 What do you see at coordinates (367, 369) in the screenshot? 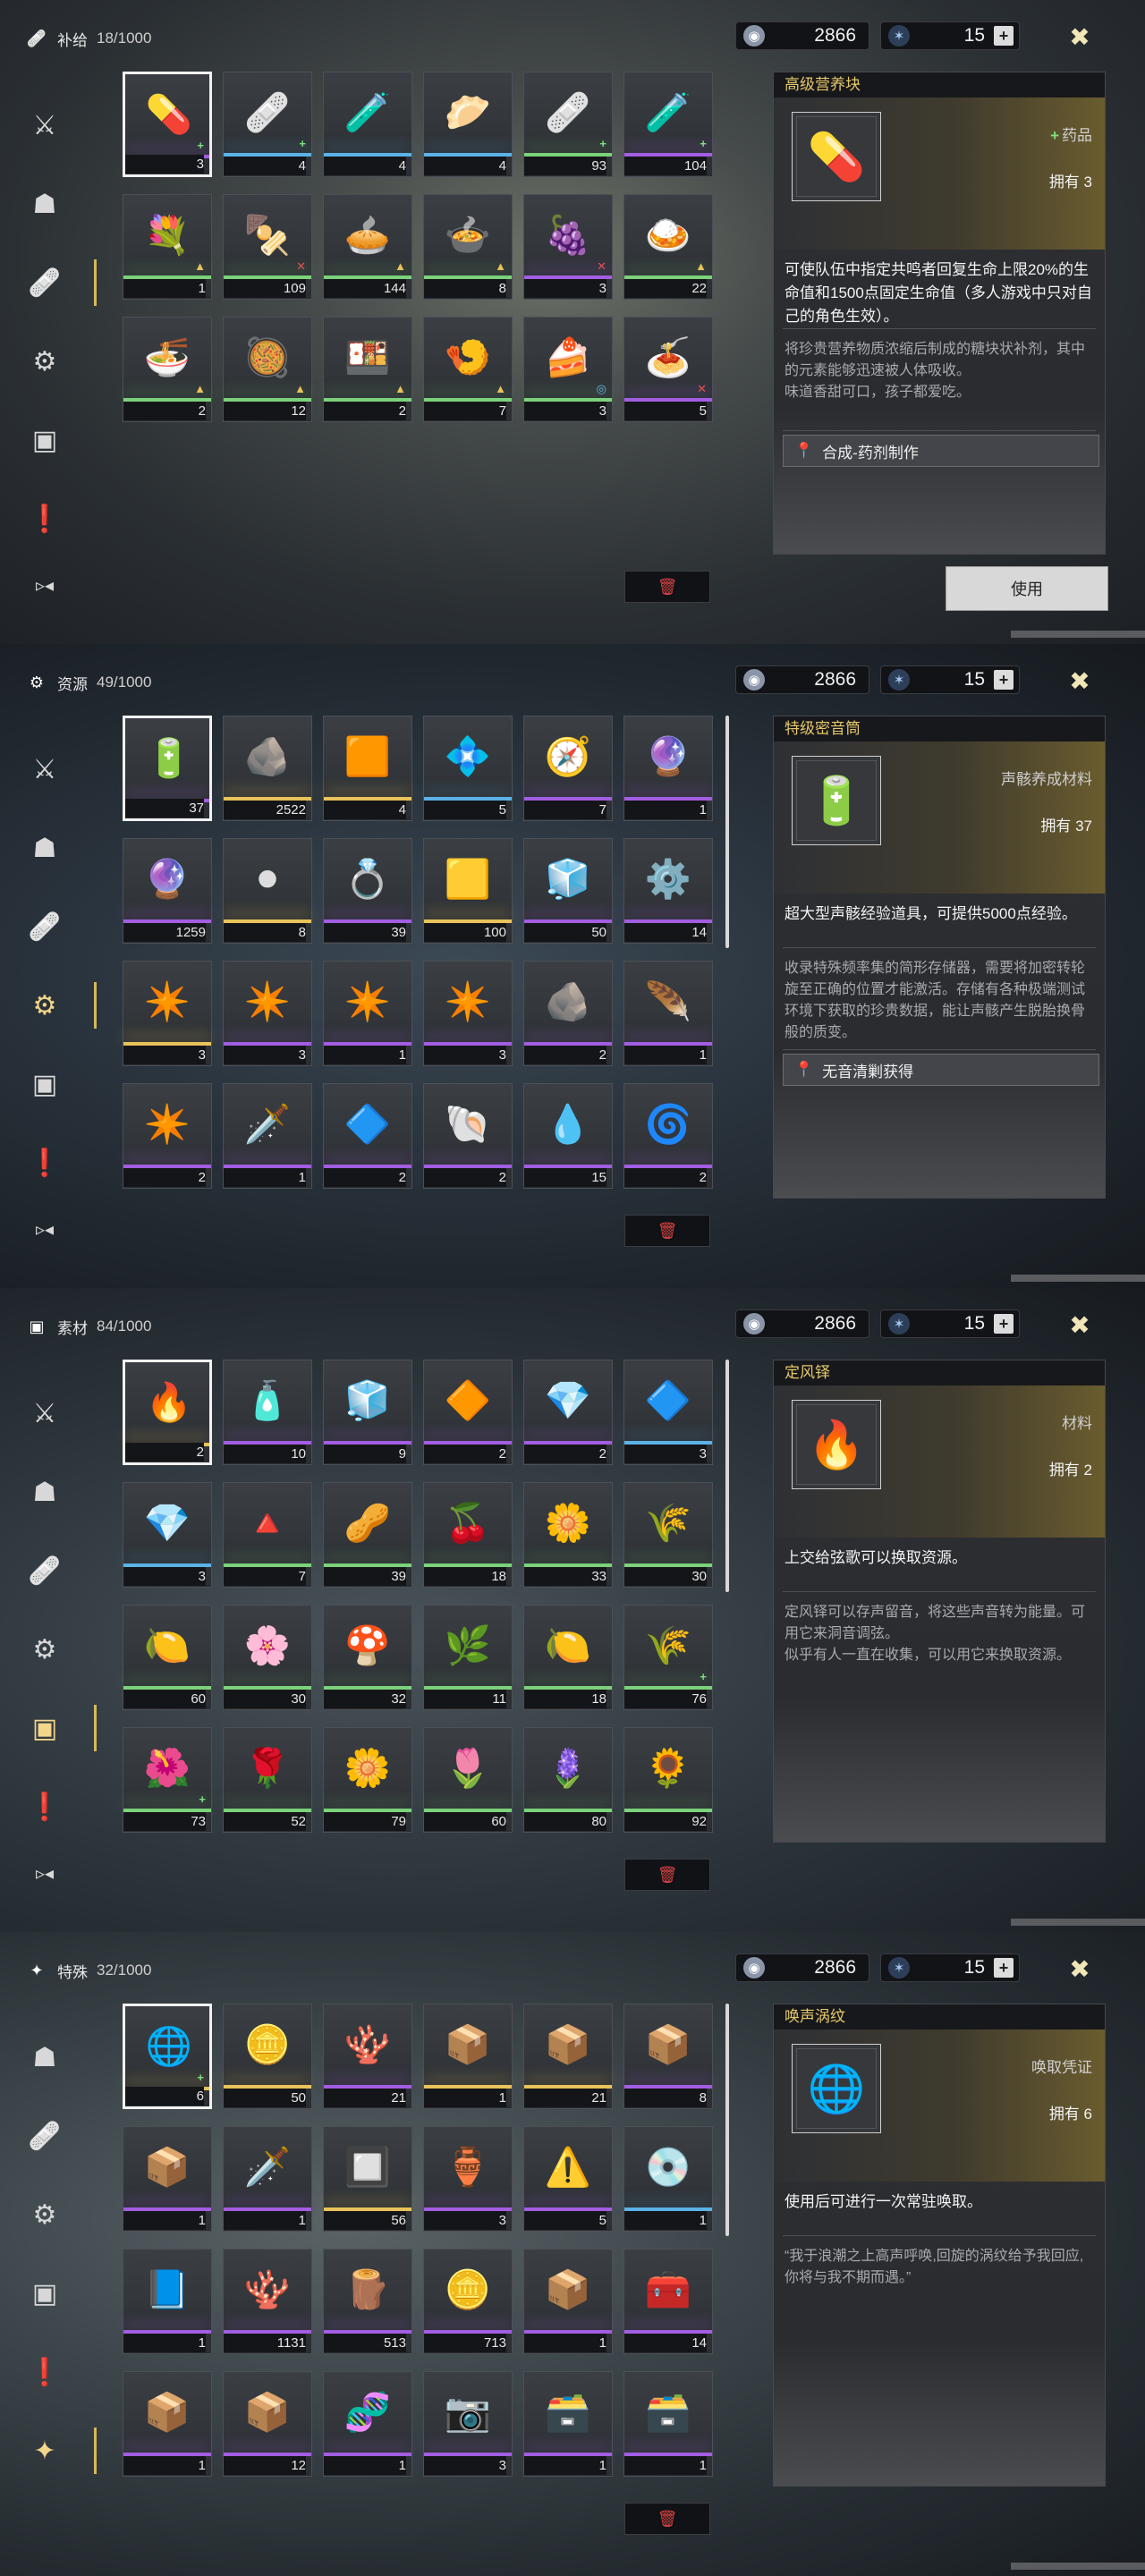
I see `item-slot: 🍱 ▲ 2` at bounding box center [367, 369].